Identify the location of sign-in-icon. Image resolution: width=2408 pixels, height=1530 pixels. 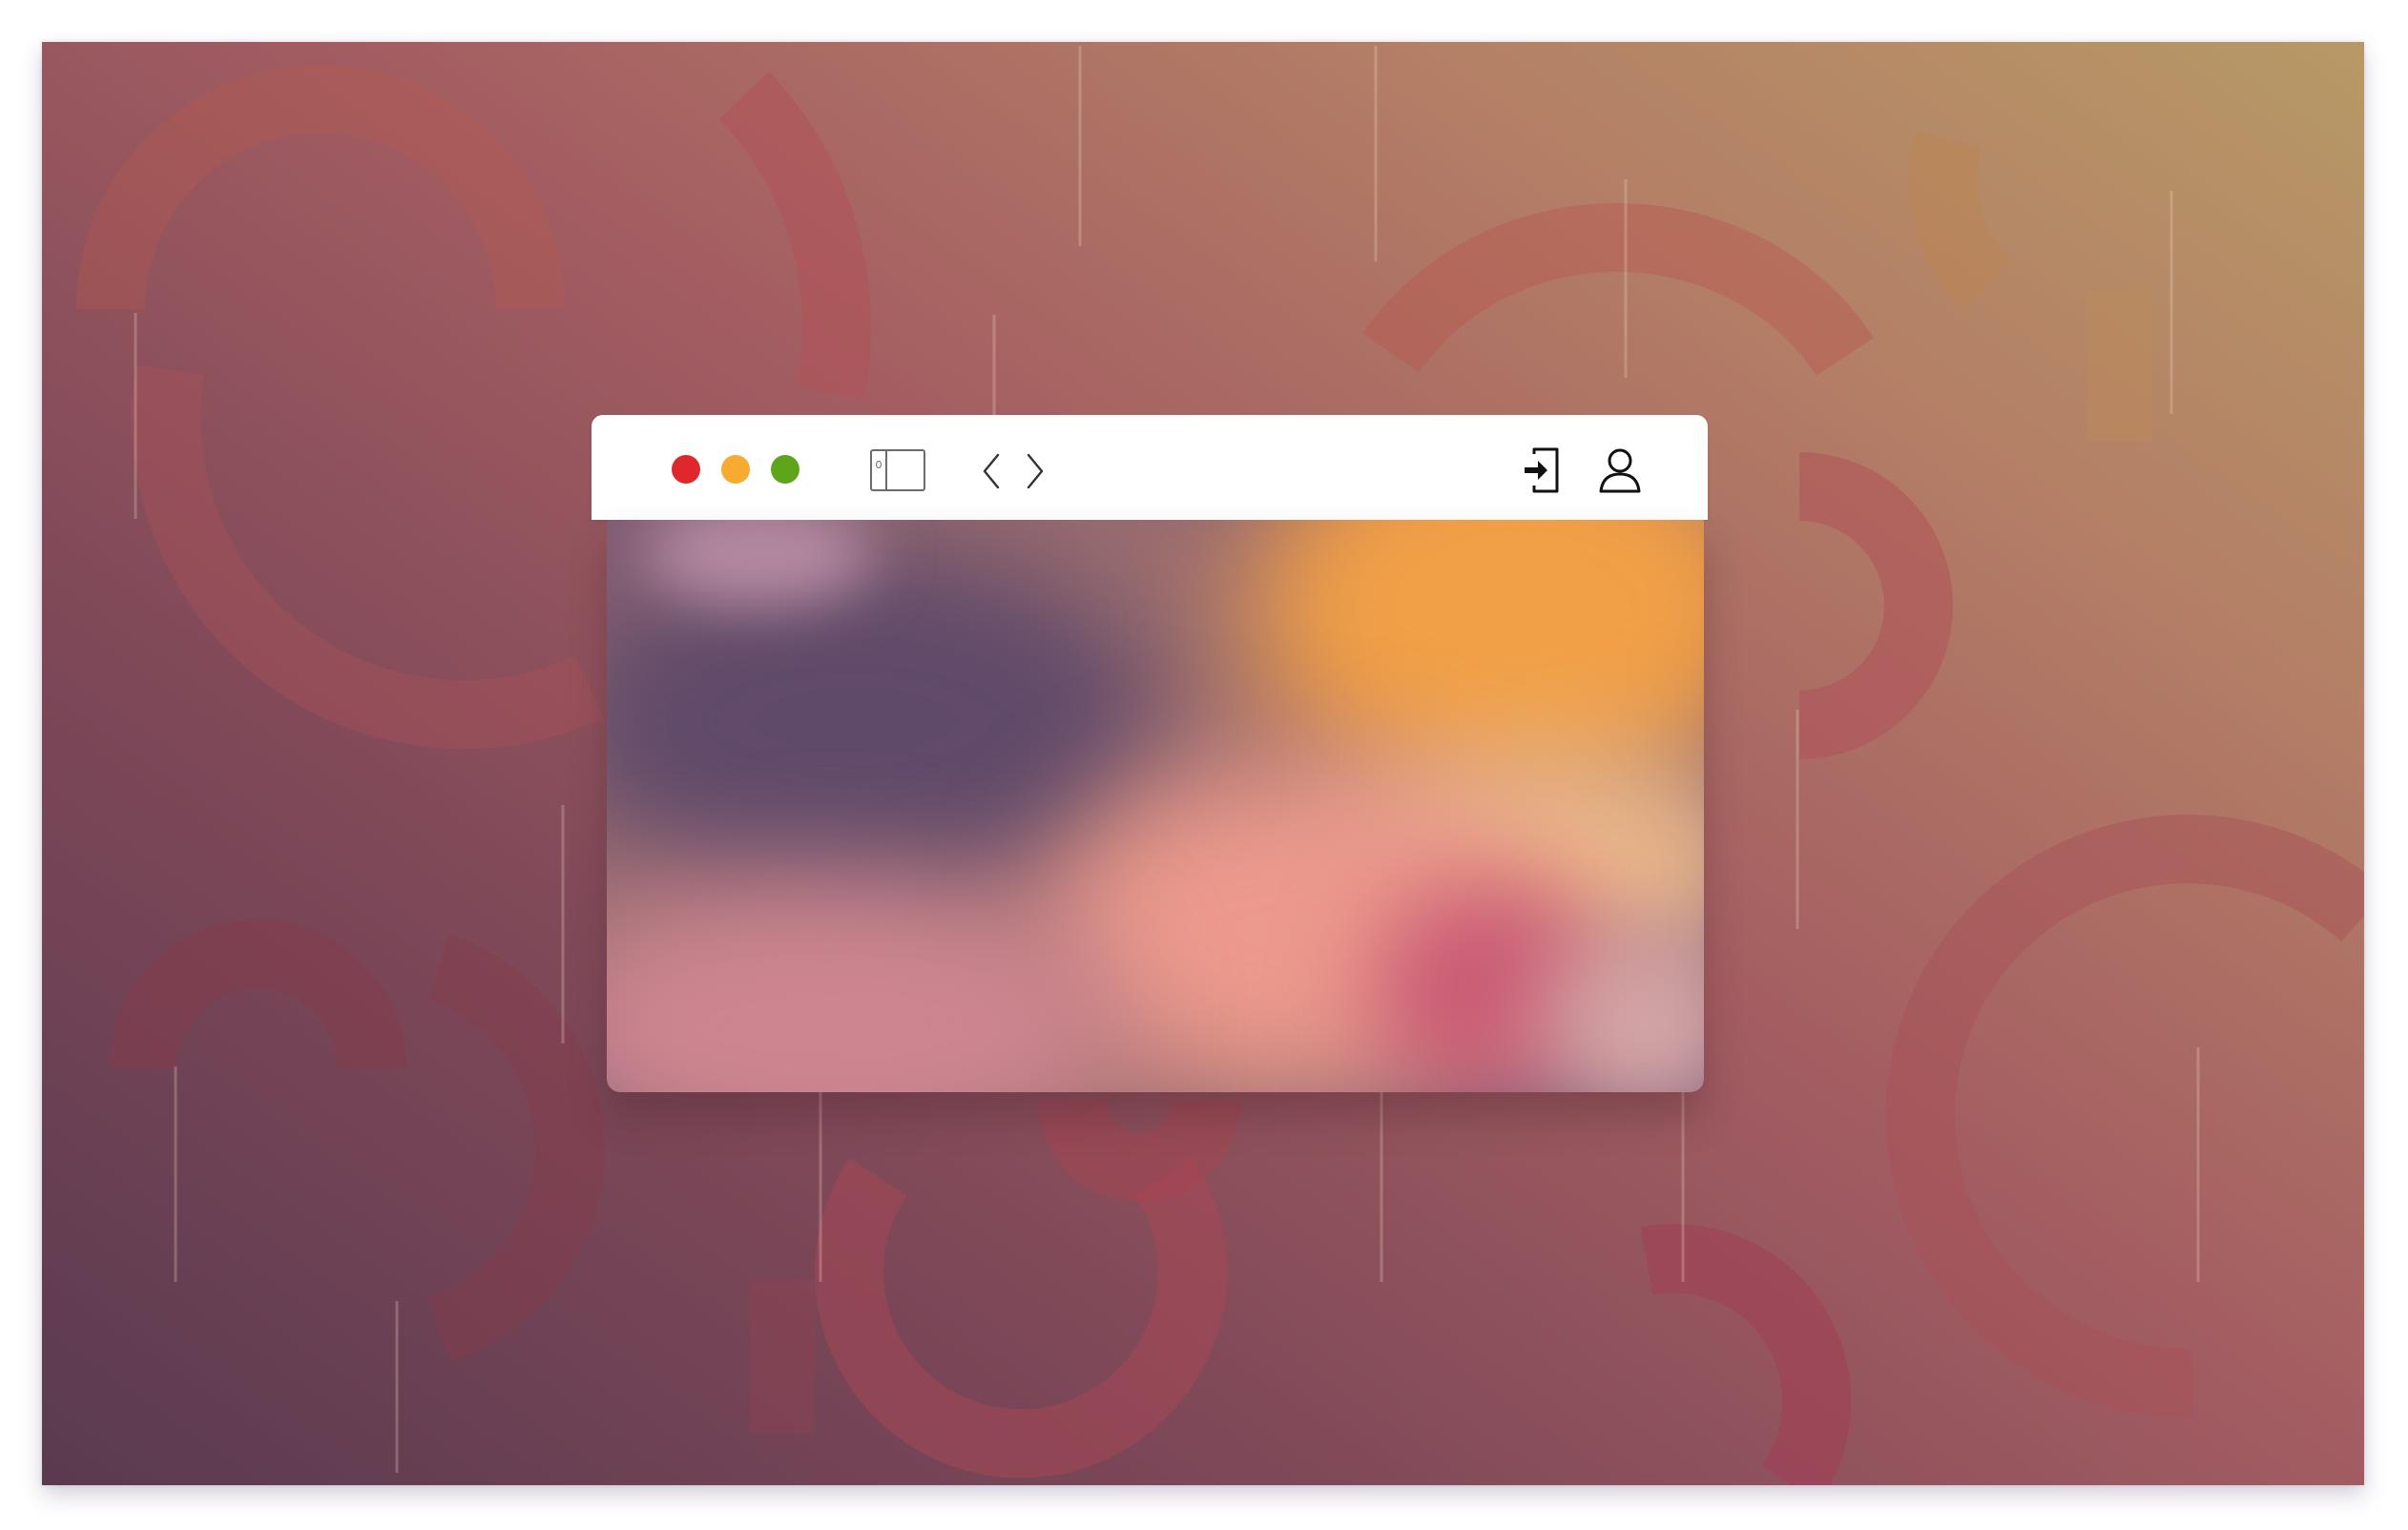
(1542, 470).